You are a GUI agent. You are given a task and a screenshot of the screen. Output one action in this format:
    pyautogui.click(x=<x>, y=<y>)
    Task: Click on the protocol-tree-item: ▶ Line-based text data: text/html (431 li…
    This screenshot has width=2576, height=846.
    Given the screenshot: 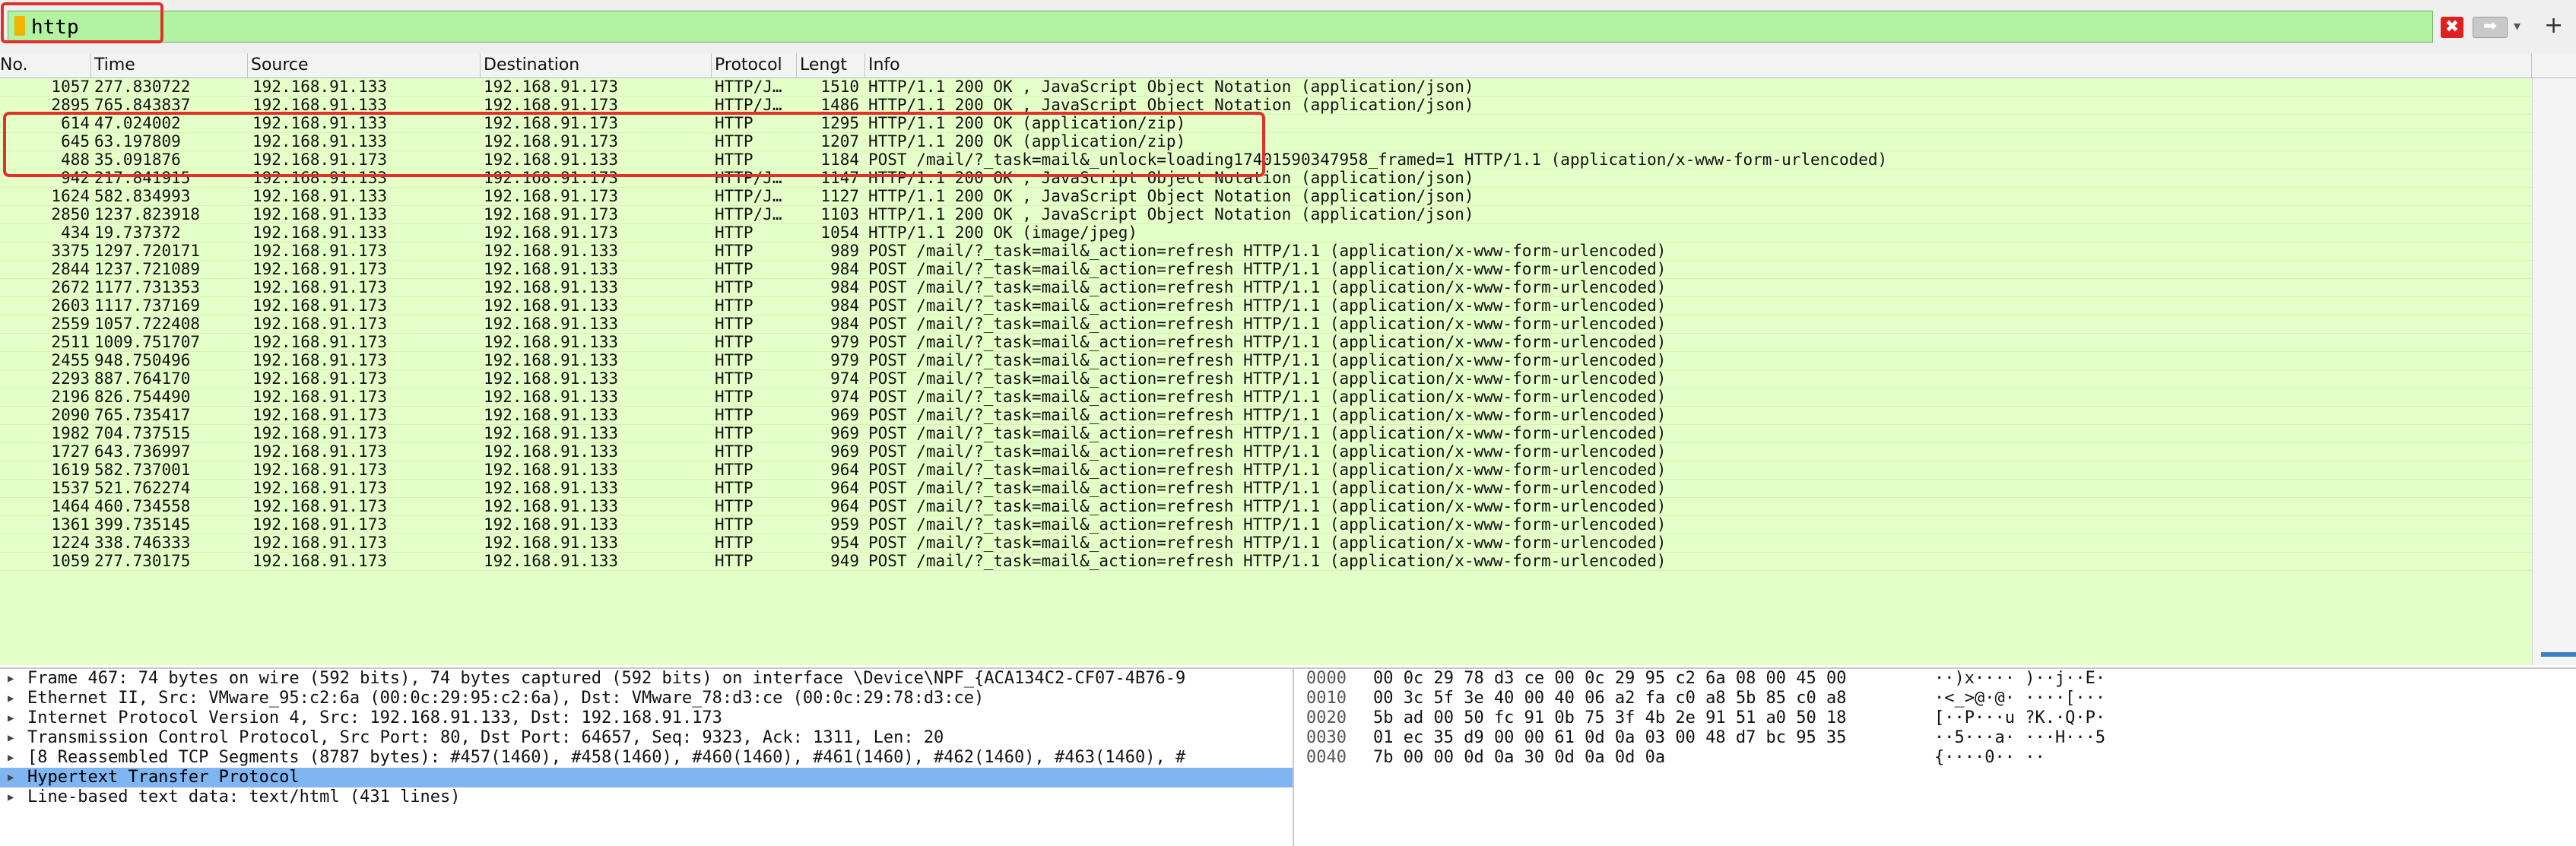 What is the action you would take?
    pyautogui.click(x=646, y=797)
    